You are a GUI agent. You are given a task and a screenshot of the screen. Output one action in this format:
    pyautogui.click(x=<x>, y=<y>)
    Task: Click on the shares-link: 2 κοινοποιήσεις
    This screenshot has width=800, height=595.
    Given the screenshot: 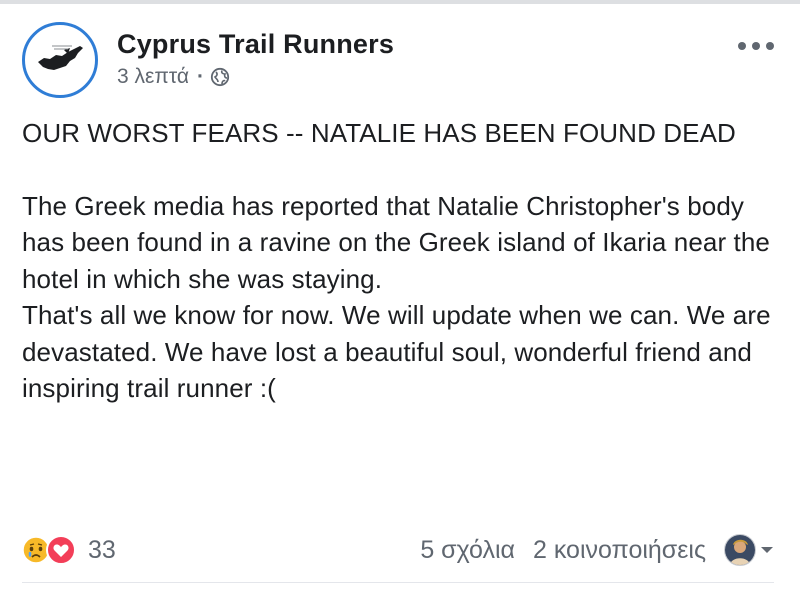 What is the action you would take?
    pyautogui.click(x=619, y=550)
    